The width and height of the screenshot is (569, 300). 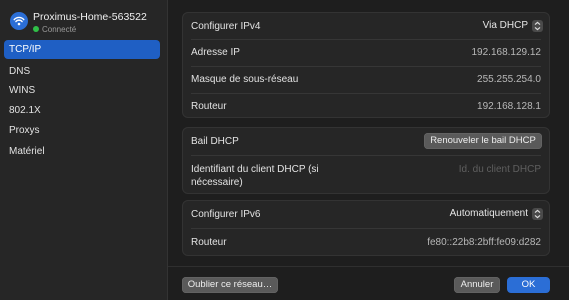 I want to click on ipv6-router-value: fe80::22b8:2bff:fe09:d282, so click(x=484, y=242).